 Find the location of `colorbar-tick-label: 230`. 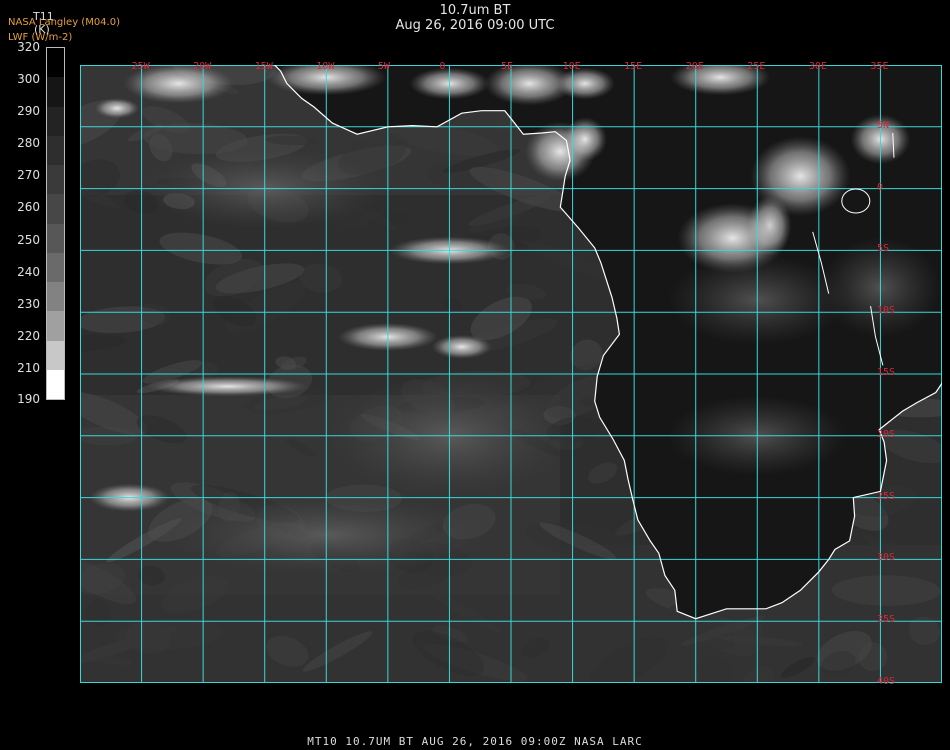

colorbar-tick-label: 230 is located at coordinates (28, 304).